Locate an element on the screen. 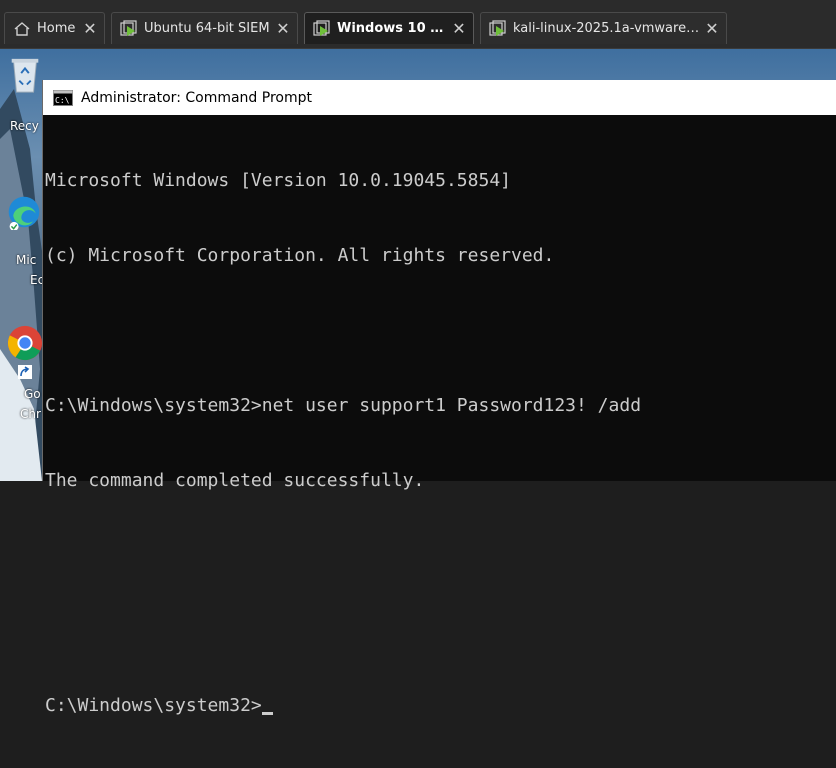 This screenshot has width=836, height=768. tab-home: Home ✕ is located at coordinates (54, 28).